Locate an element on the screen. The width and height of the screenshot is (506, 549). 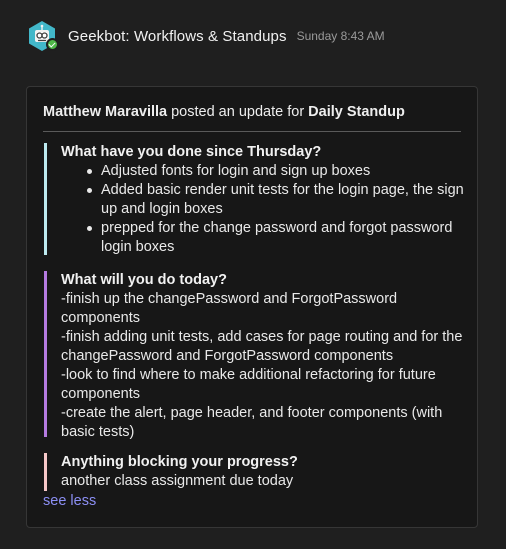
question-blockers: Anything blocking your progress? is located at coordinates (179, 462).